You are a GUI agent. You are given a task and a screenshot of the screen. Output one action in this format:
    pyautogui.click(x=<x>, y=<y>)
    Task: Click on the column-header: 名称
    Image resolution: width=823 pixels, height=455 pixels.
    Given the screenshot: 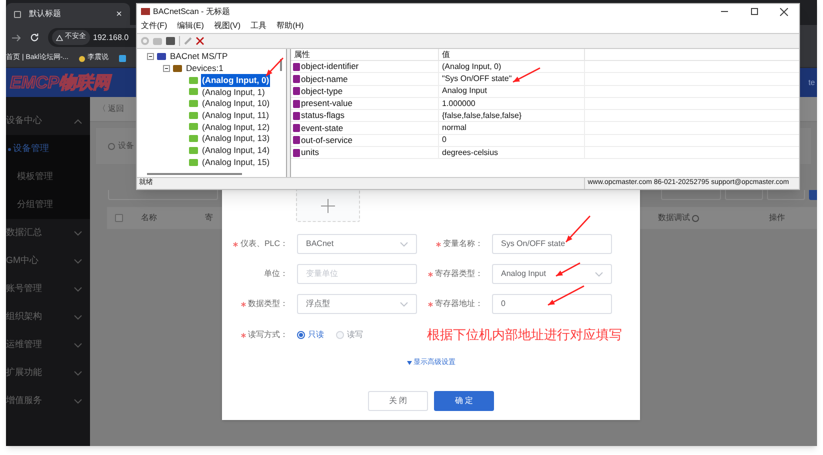 What is the action you would take?
    pyautogui.click(x=149, y=218)
    